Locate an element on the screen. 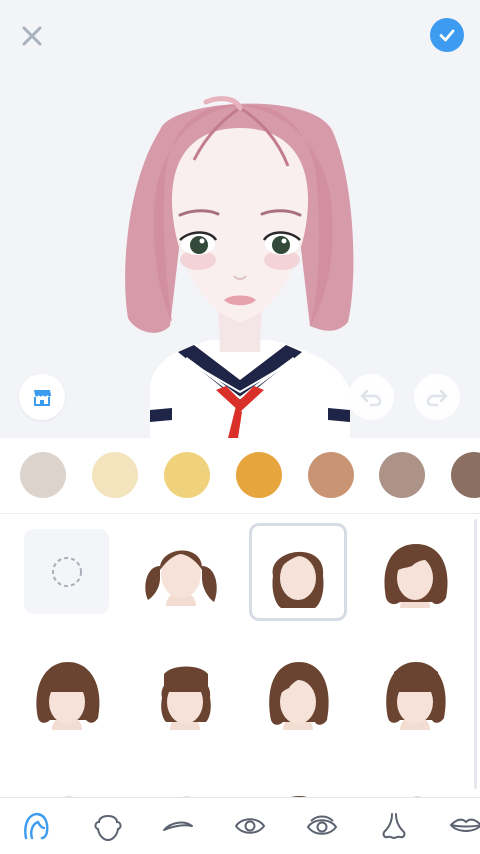 The height and width of the screenshot is (854, 480). close-button is located at coordinates (32, 36).